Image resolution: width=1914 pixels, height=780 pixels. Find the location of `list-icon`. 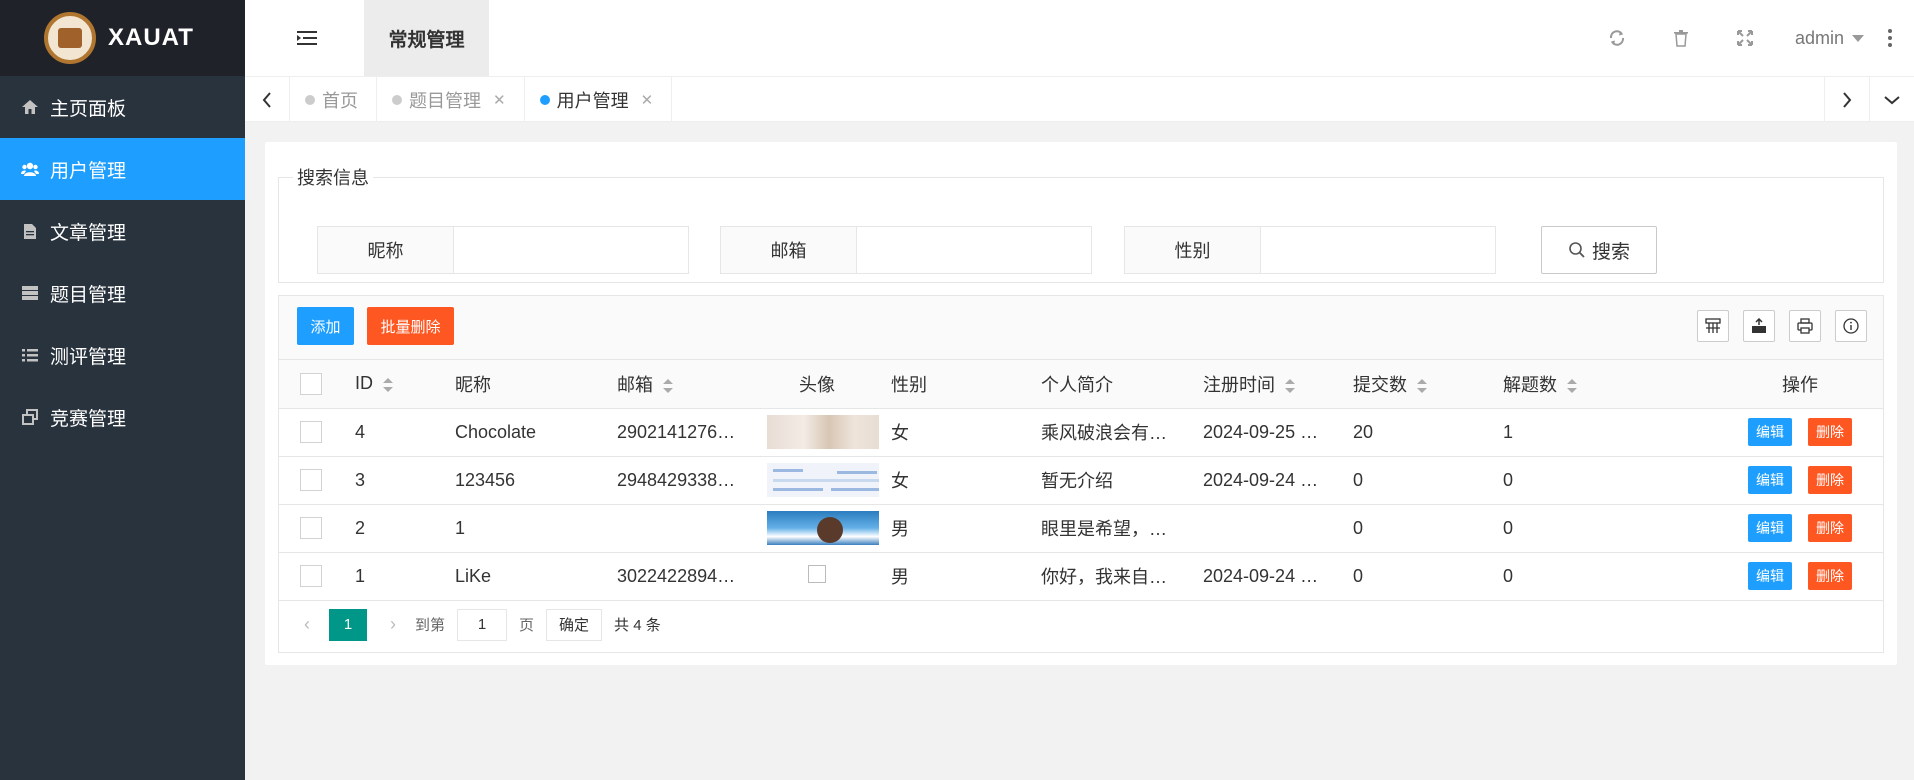

list-icon is located at coordinates (30, 355).